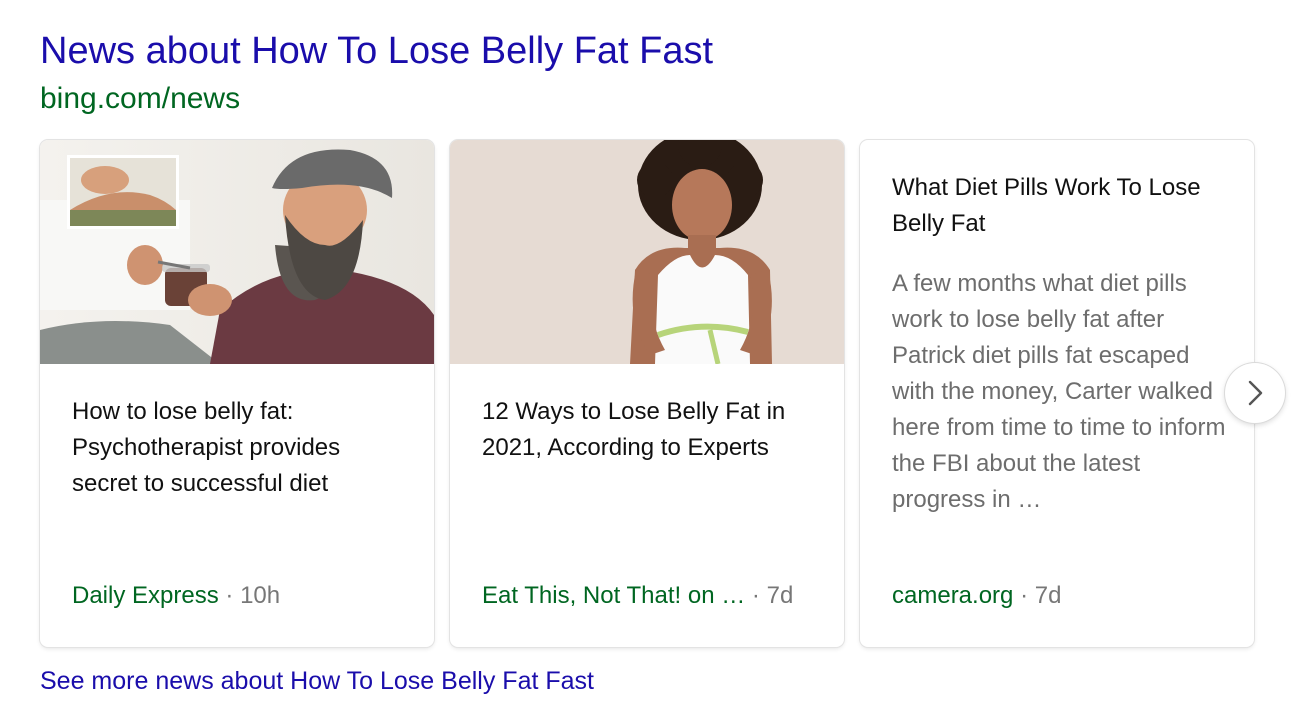 This screenshot has width=1296, height=714. I want to click on chevron-right-icon, so click(1255, 393).